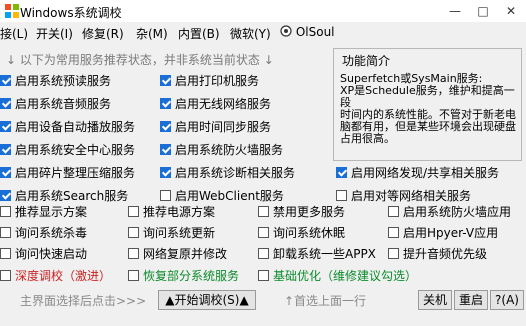  I want to click on checkbox-label: 启用网络发现/共享相关服务, so click(425, 173).